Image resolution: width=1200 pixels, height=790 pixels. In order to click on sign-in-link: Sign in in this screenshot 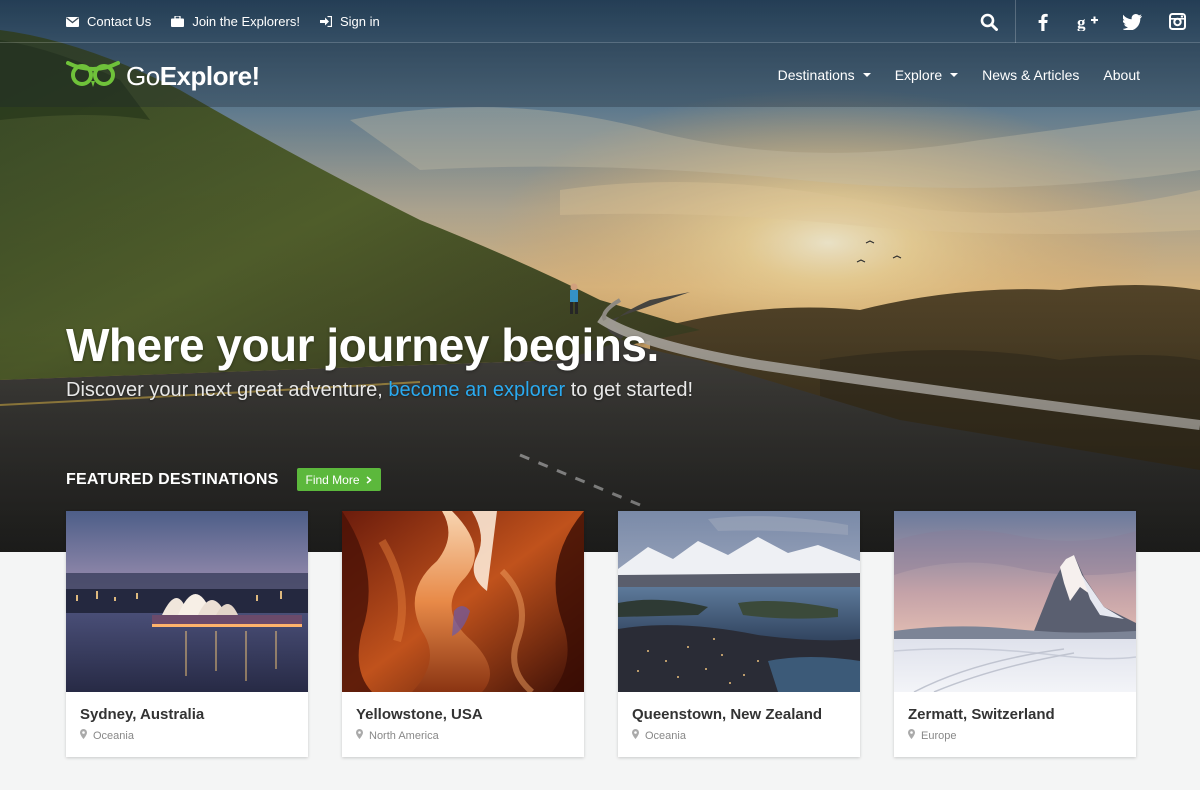, I will do `click(349, 21)`.